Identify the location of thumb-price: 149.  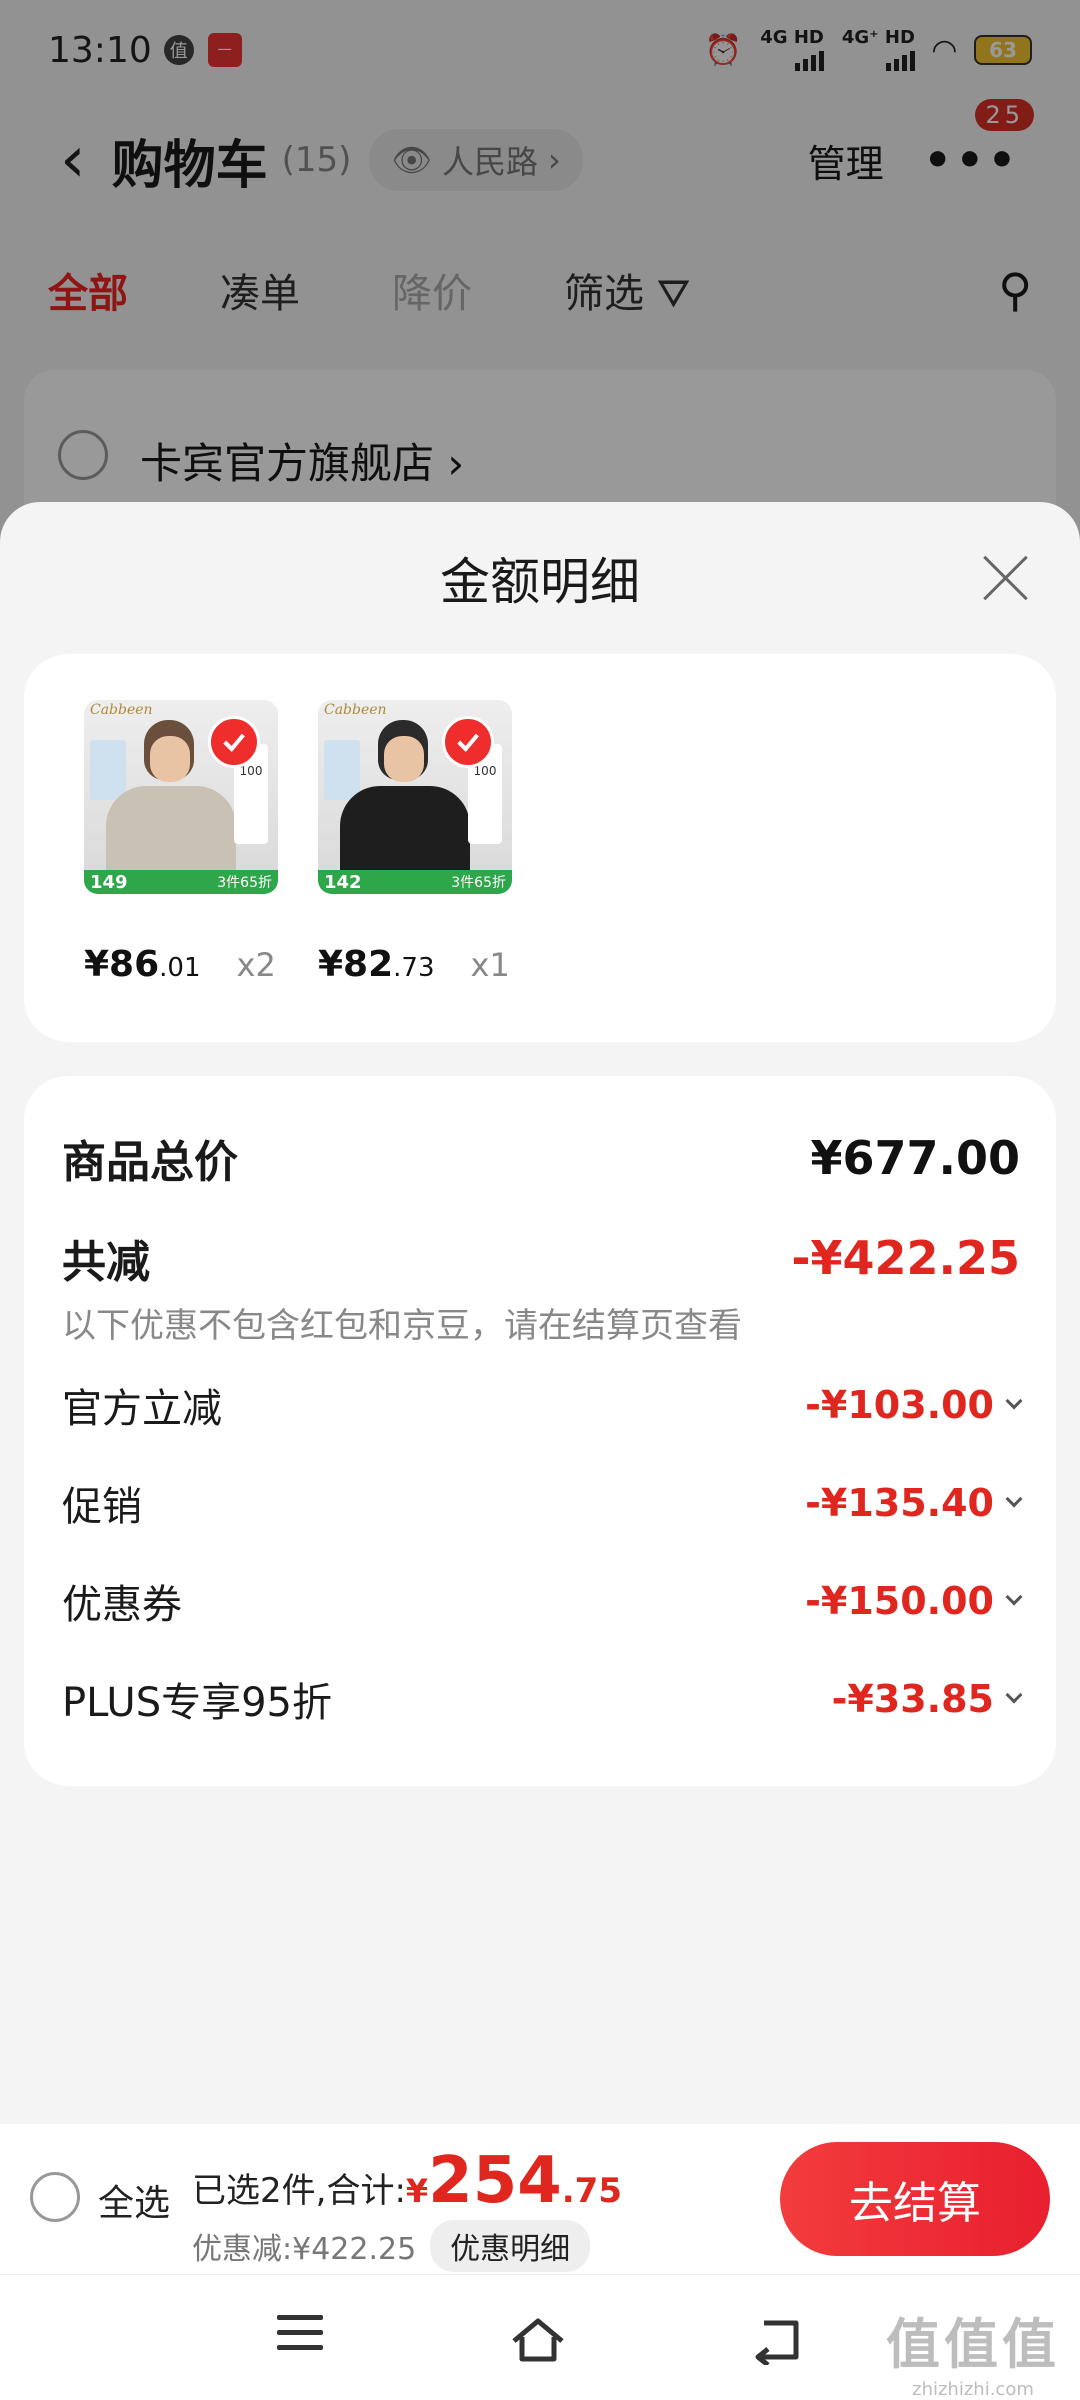
(109, 882).